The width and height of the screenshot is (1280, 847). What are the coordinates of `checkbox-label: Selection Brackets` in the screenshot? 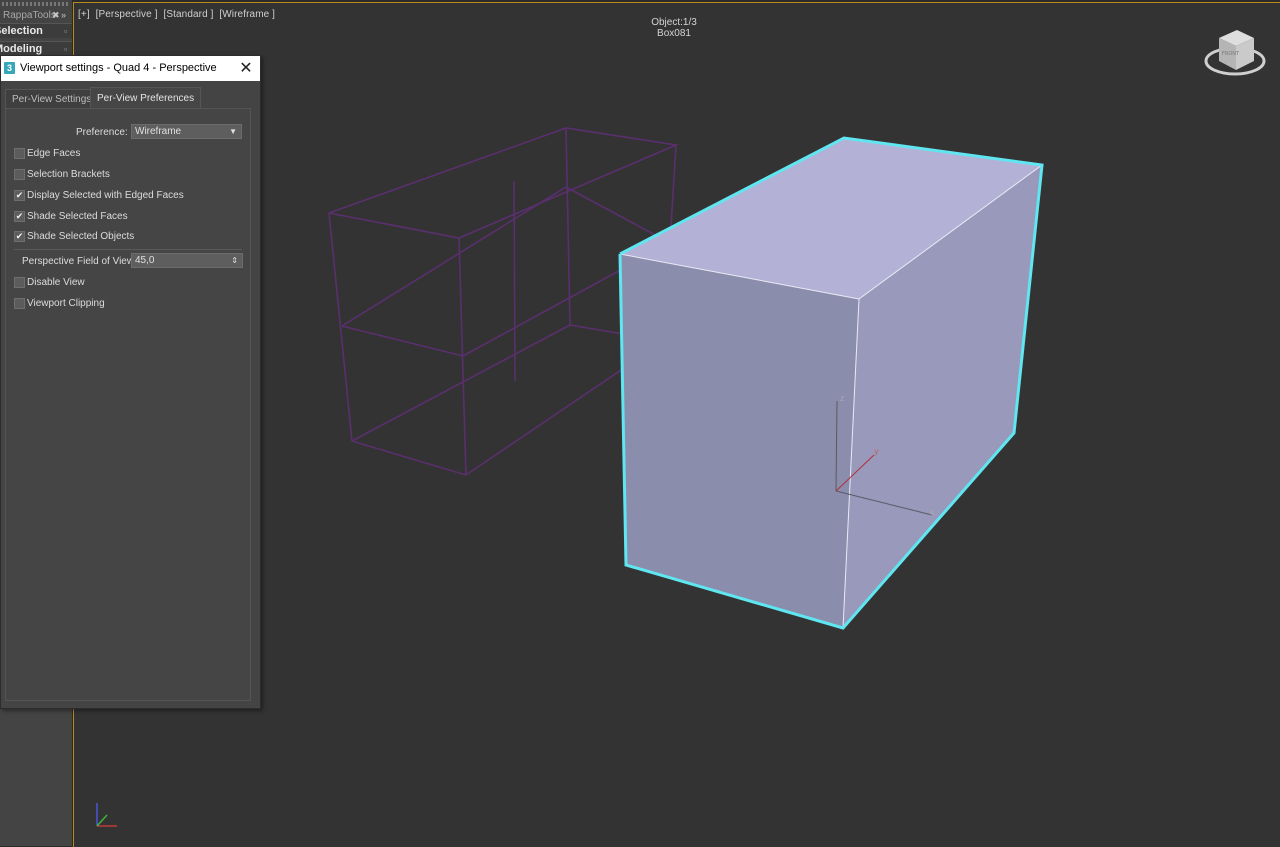 It's located at (68, 174).